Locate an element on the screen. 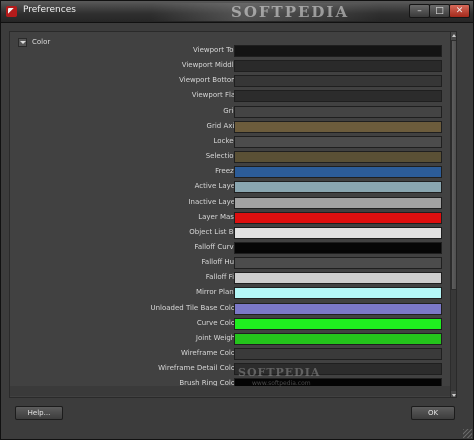 This screenshot has height=440, width=474. color-row: Wireframe Detail Color is located at coordinates (227, 369).